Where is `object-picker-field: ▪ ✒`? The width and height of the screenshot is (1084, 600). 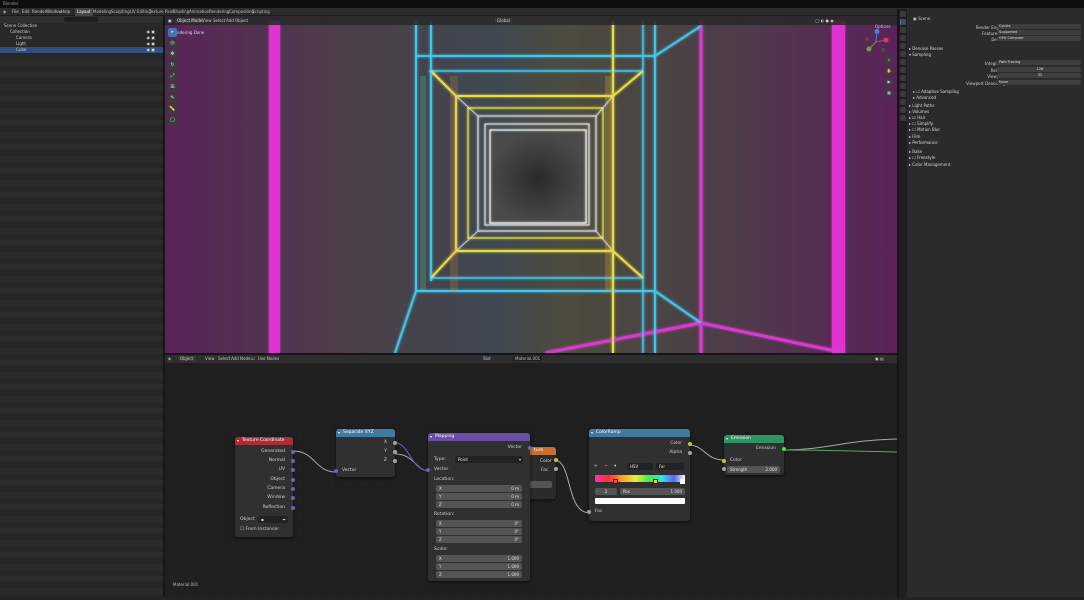
object-picker-field: ▪ ✒ is located at coordinates (273, 519).